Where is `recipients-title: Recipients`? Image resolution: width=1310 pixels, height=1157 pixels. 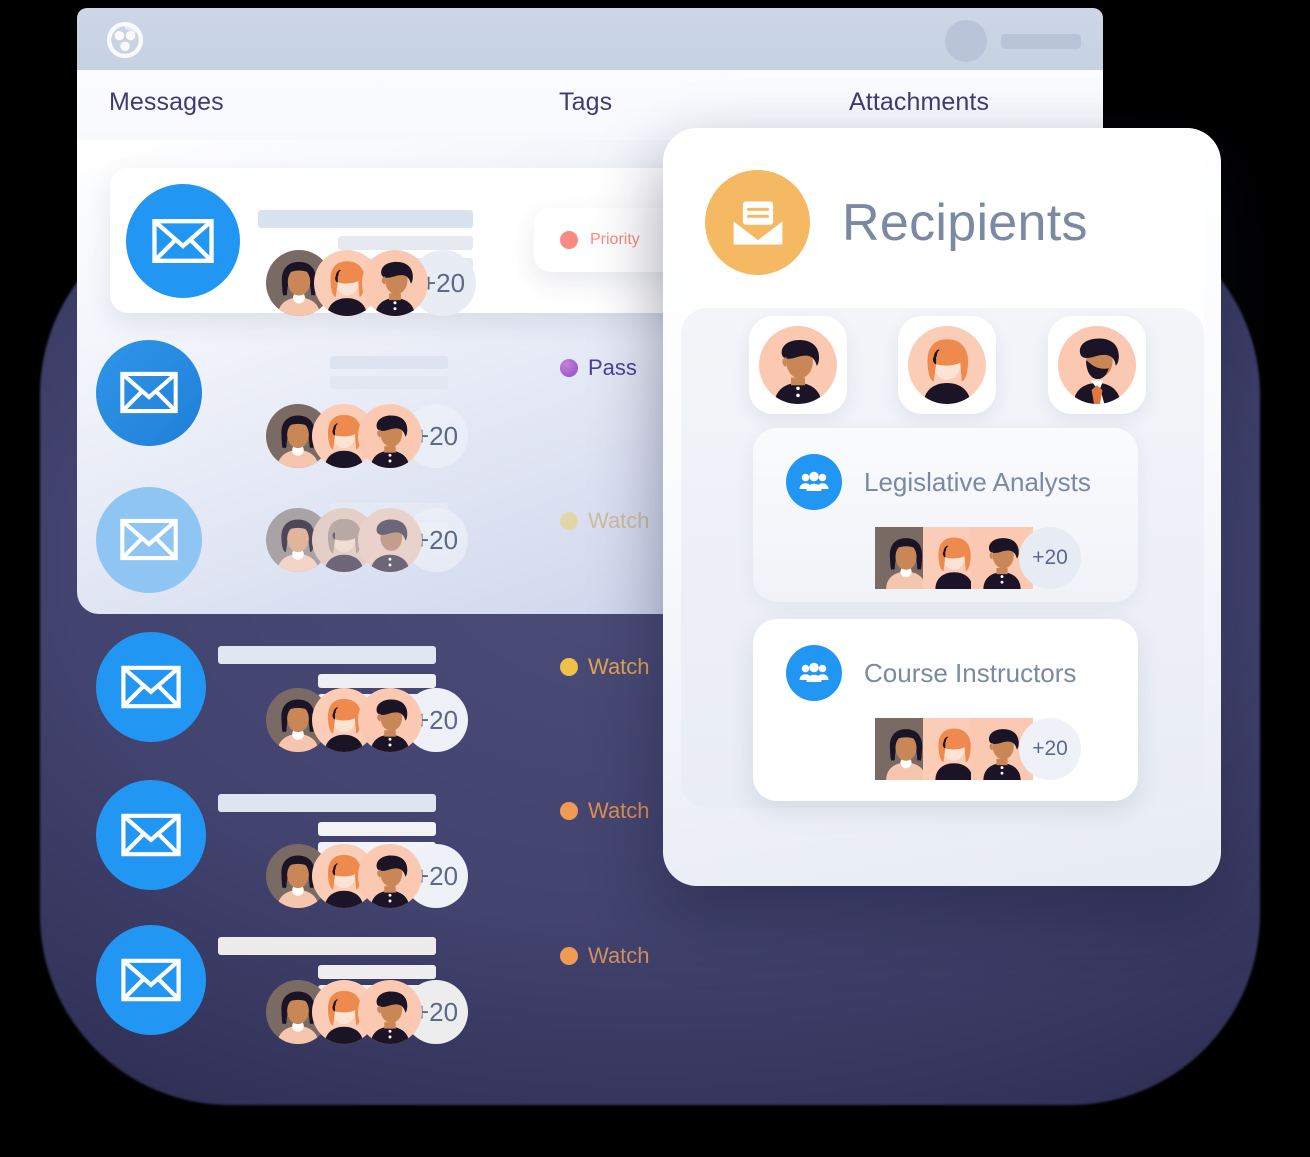
recipients-title: Recipients is located at coordinates (965, 222).